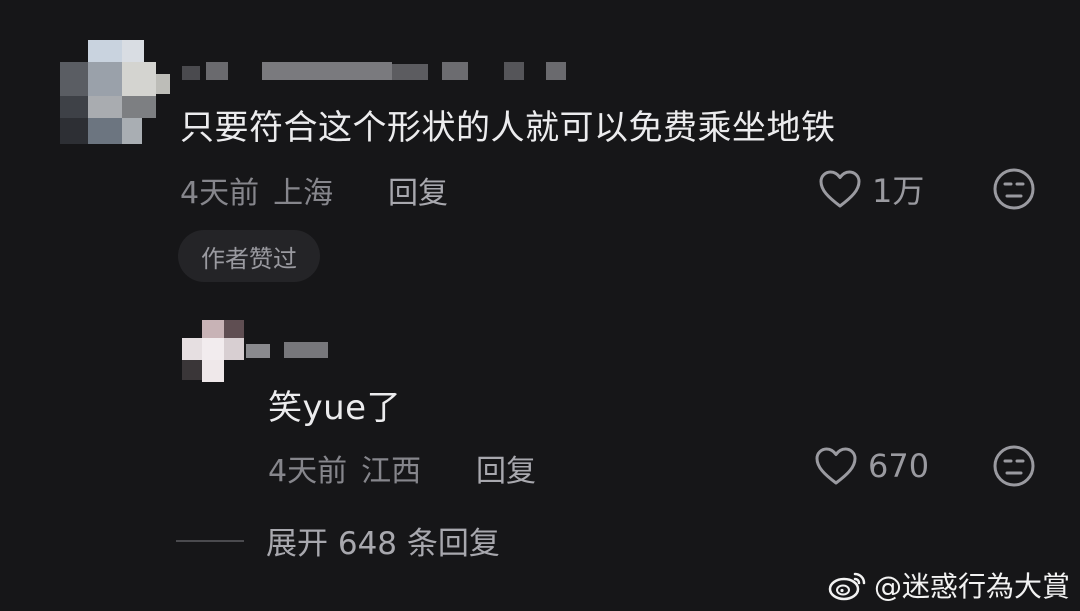 The width and height of the screenshot is (1080, 611). I want to click on expand-replies-button: 展开 648 条回复, so click(338, 540).